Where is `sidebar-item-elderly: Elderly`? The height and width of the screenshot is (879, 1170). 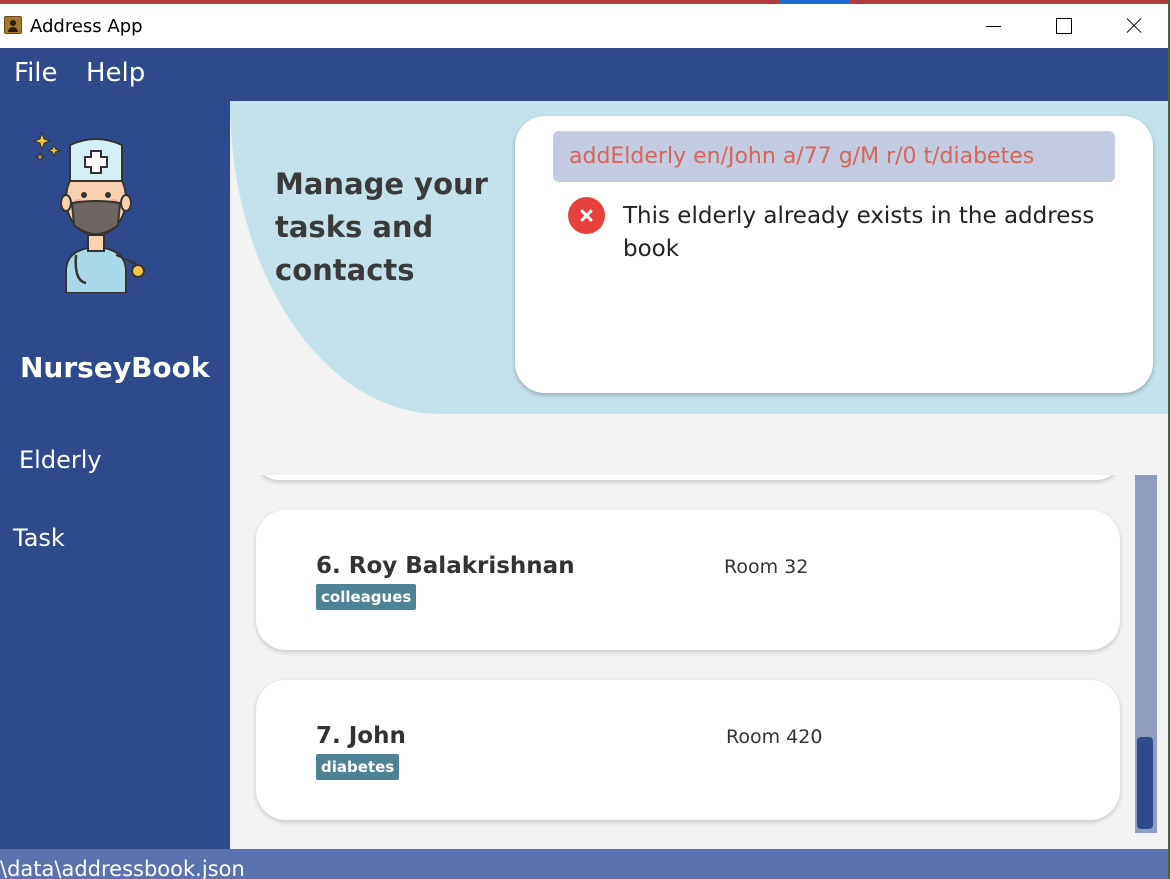
sidebar-item-elderly: Elderly is located at coordinates (60, 460).